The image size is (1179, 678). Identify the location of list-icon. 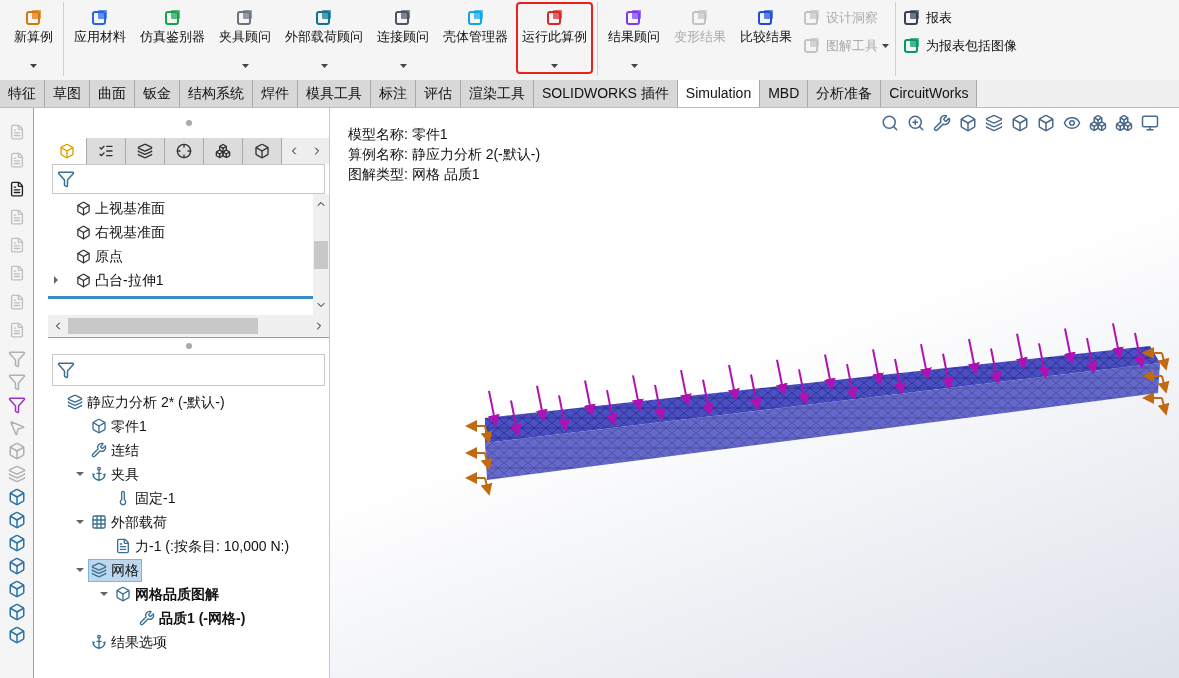
(106, 151).